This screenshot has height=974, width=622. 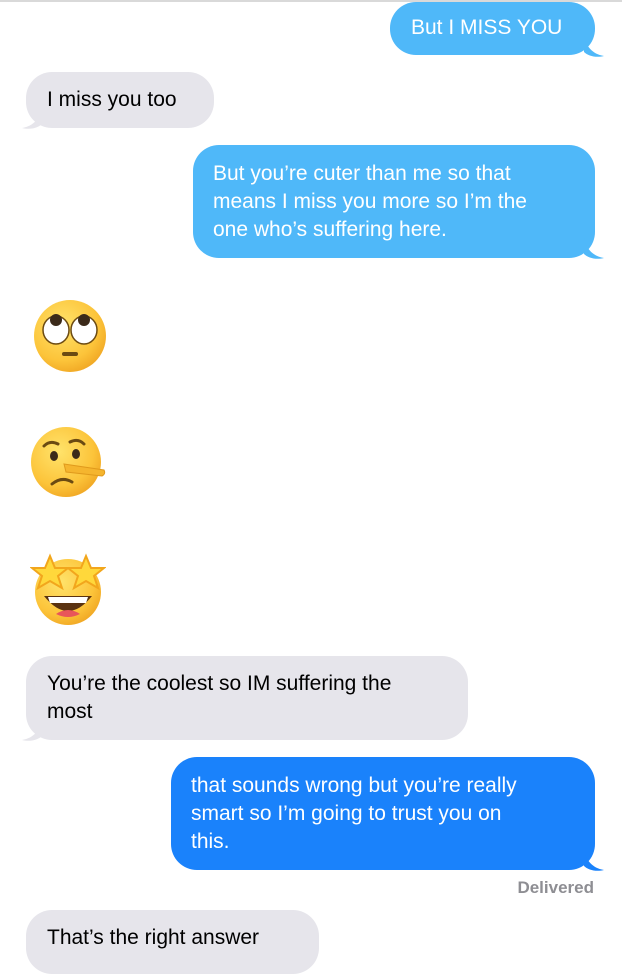 I want to click on message-bubble-received: I miss you too, so click(x=120, y=100).